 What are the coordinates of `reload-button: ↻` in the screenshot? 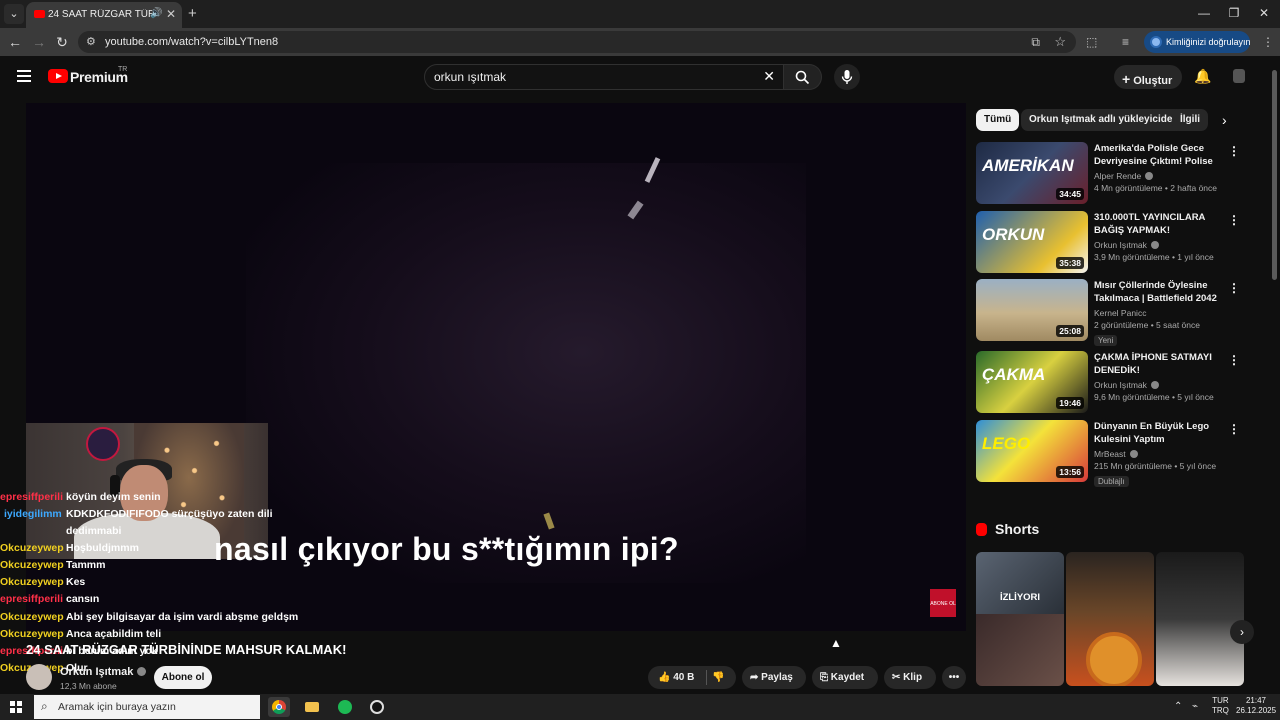 It's located at (62, 42).